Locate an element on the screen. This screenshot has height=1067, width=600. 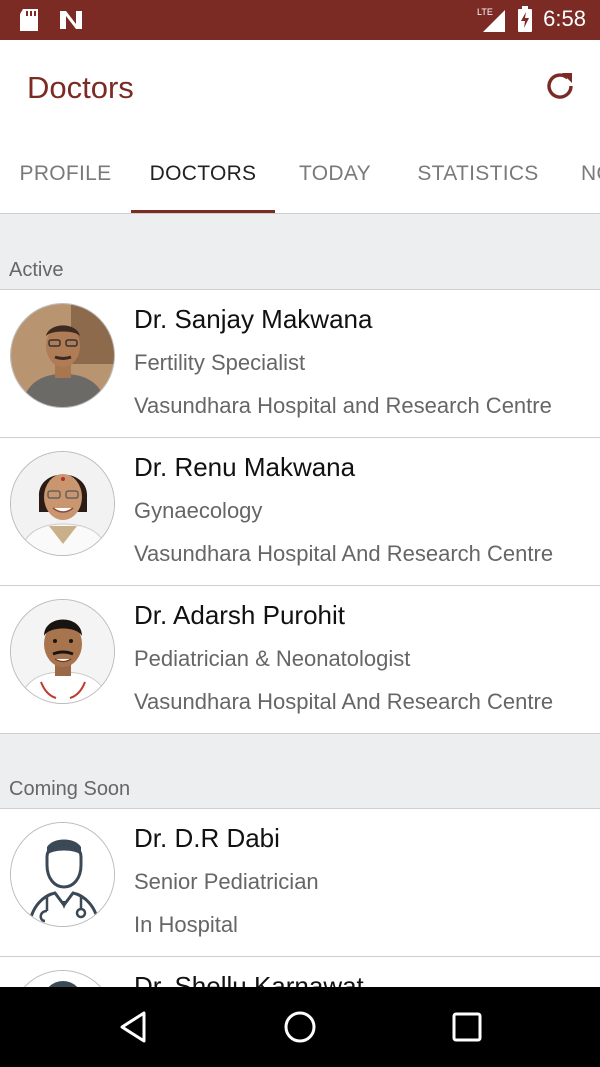
home-button is located at coordinates (300, 1027).